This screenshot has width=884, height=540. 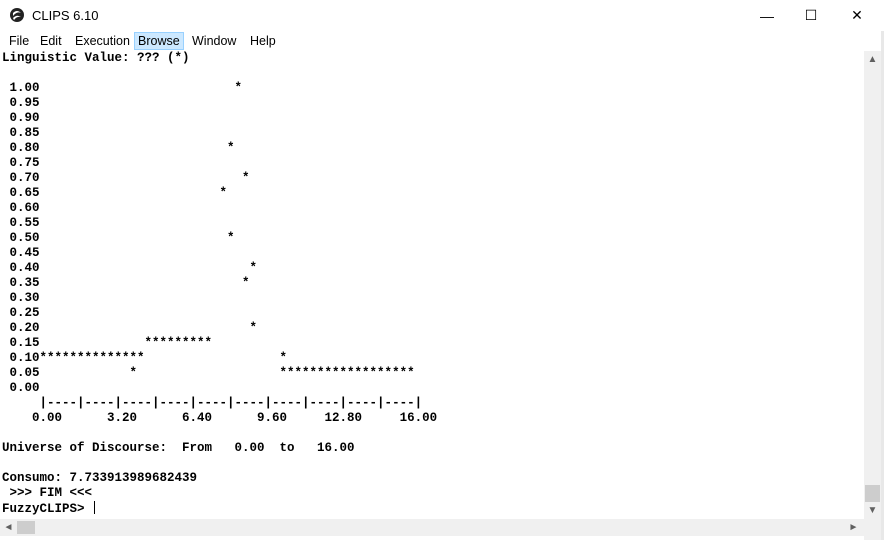 I want to click on console-line: 0.25, so click(x=21, y=313).